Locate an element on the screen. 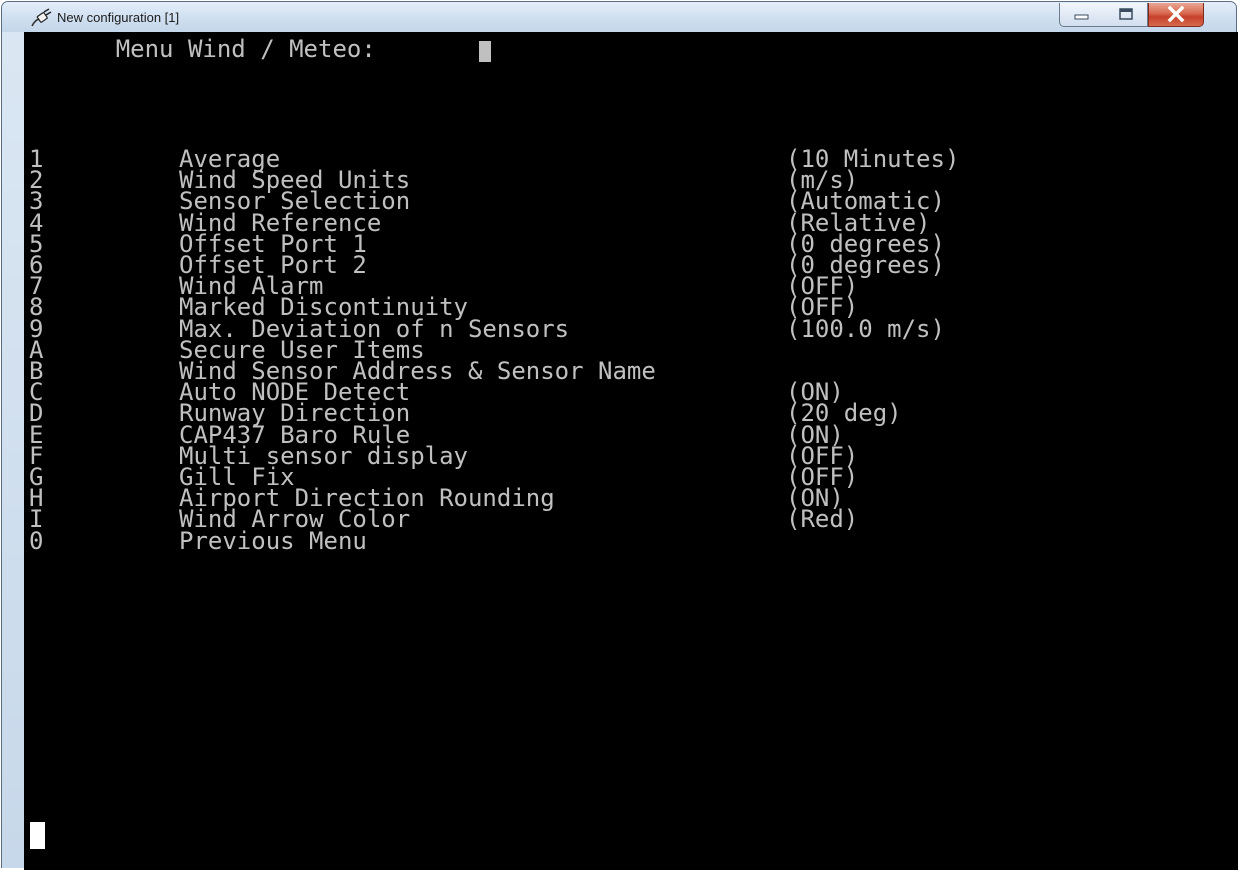 This screenshot has height=870, width=1242. maximize-icon is located at coordinates (1126, 14).